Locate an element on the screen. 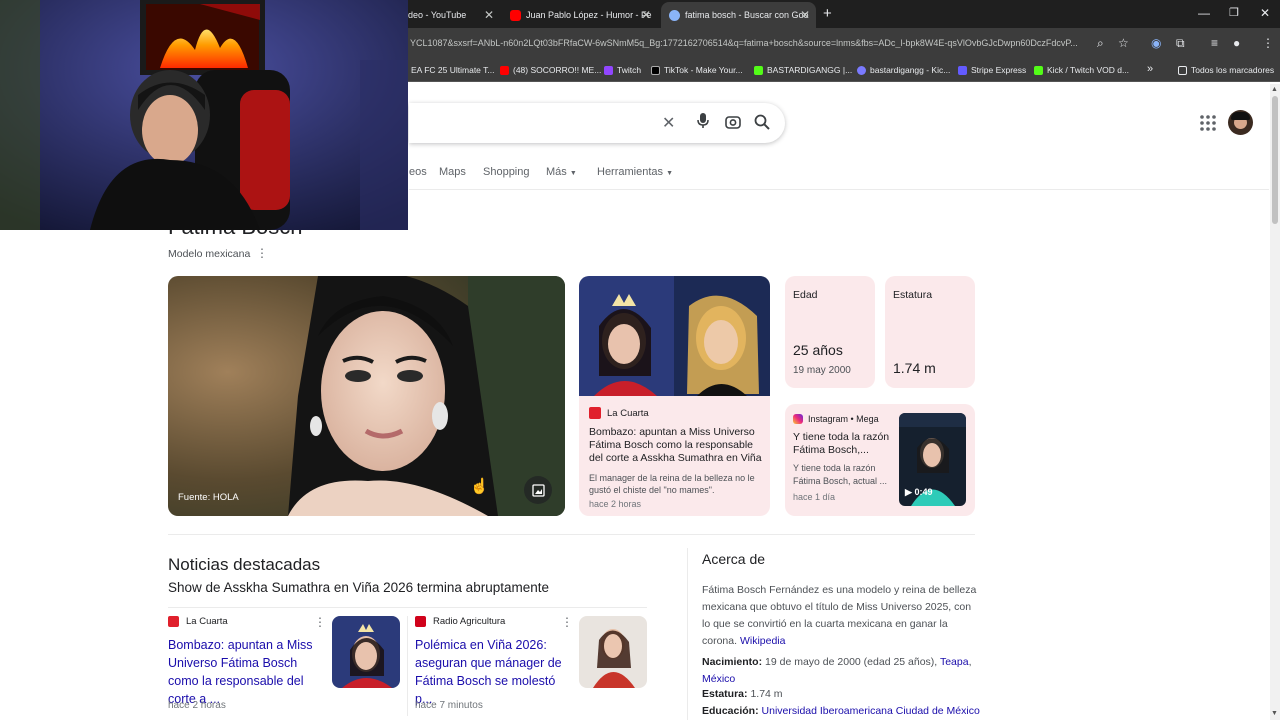 This screenshot has width=1280, height=720. portrait-photo is located at coordinates (366, 396).